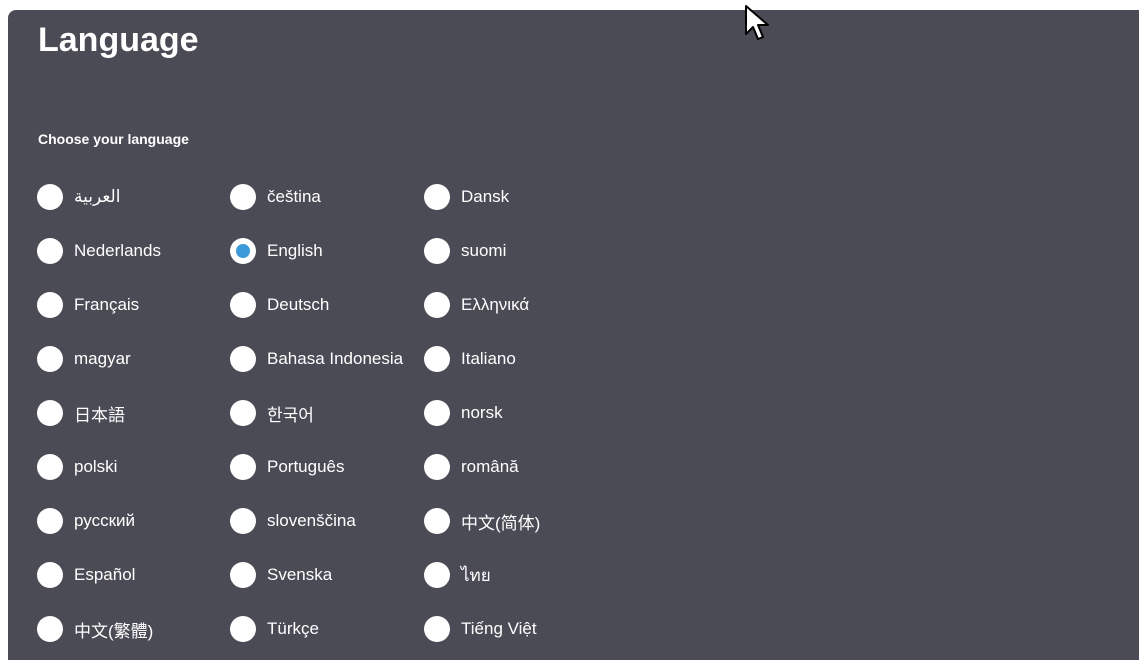 The width and height of the screenshot is (1139, 660). I want to click on language-label: Français, so click(107, 304).